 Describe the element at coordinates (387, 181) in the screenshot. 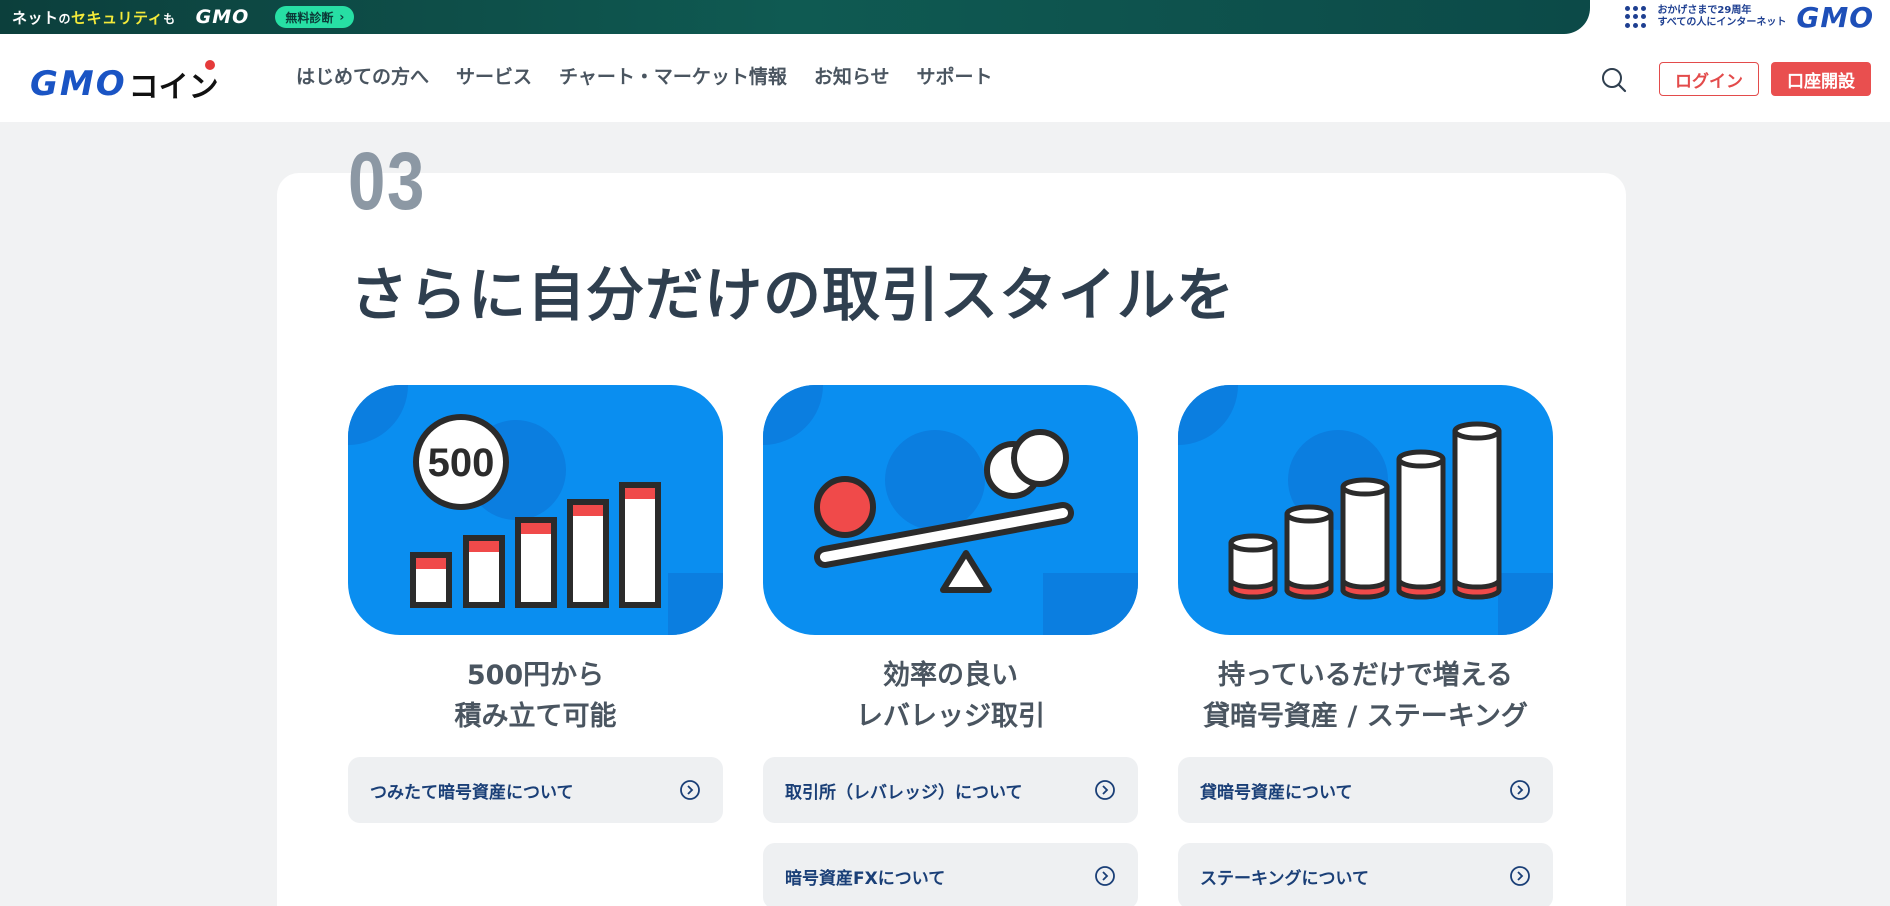

I see `section-number: 03` at that location.